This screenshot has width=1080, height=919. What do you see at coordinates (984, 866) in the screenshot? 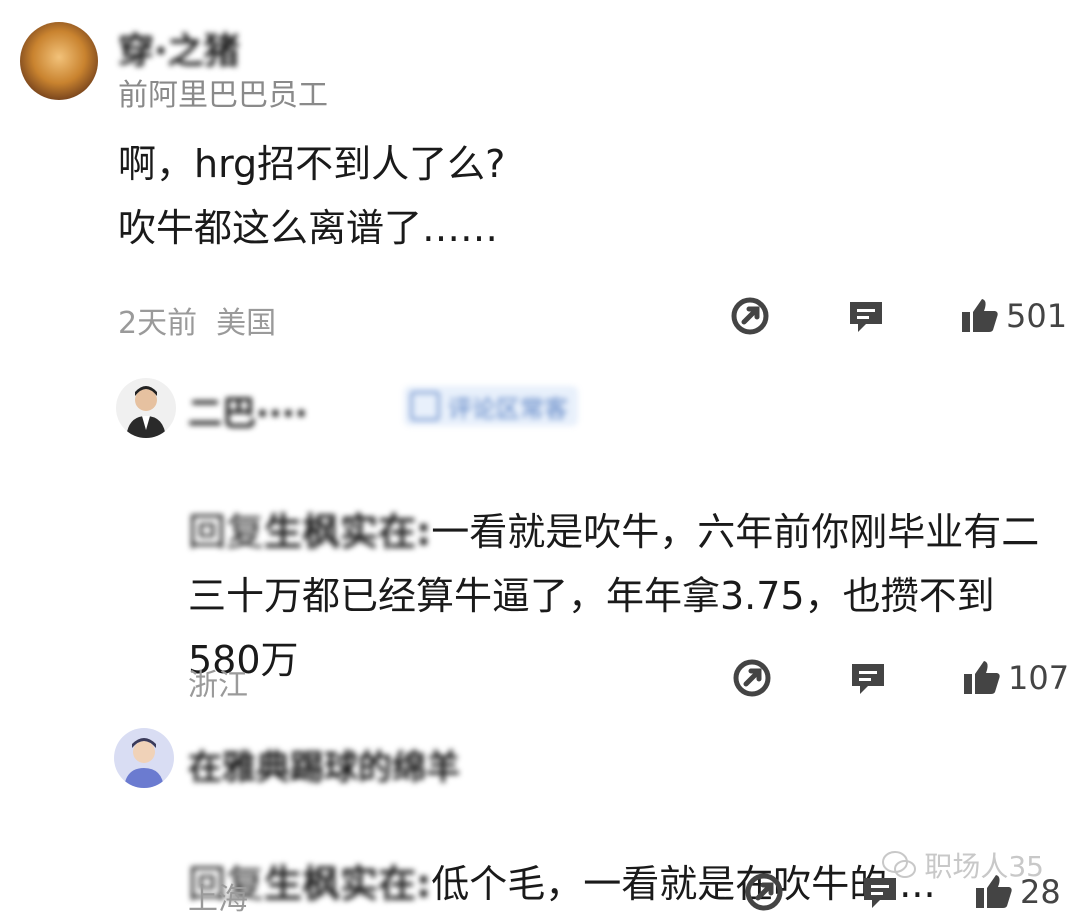
I see `watermark-text: 职场人35` at bounding box center [984, 866].